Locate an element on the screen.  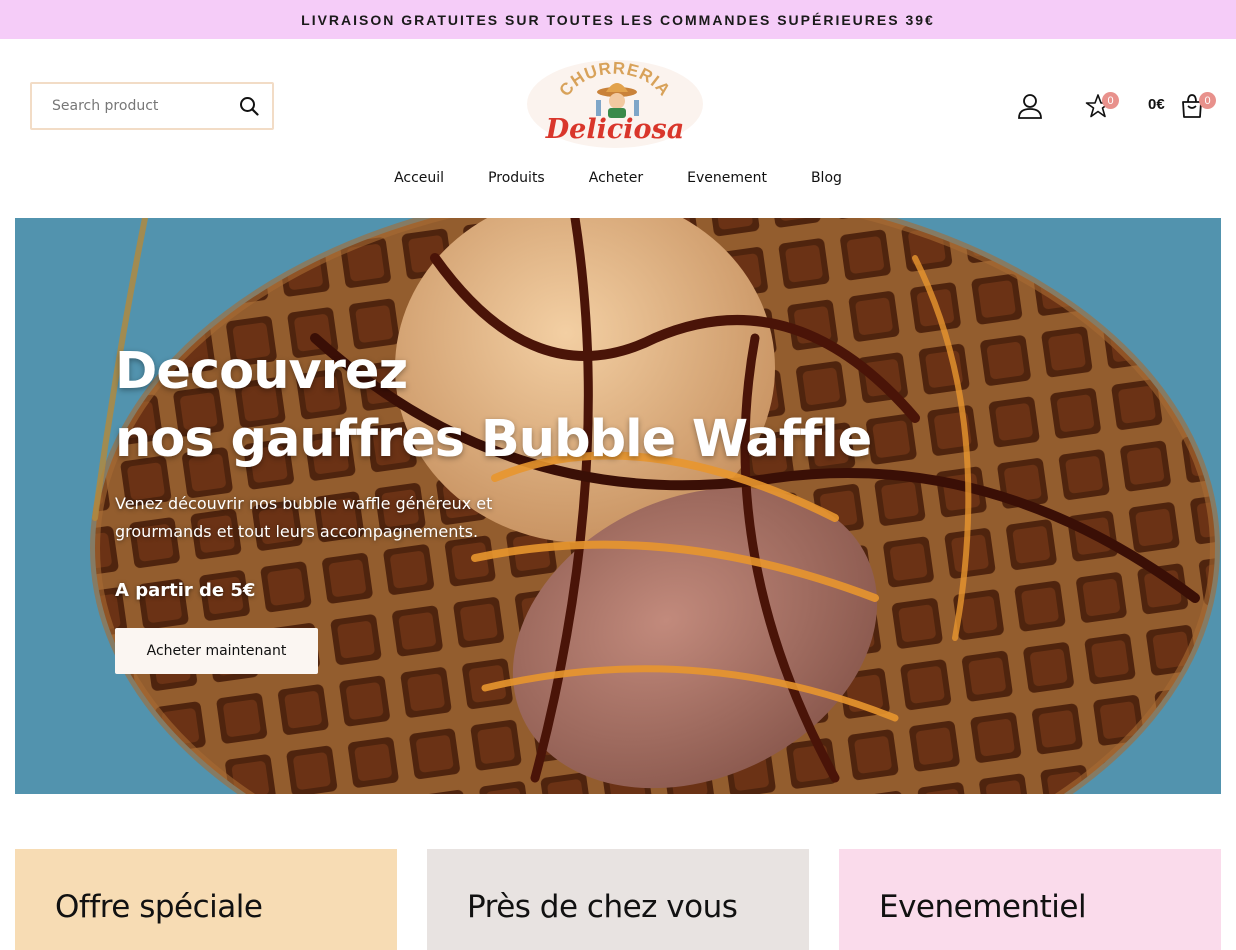
search-input is located at coordinates (145, 106).